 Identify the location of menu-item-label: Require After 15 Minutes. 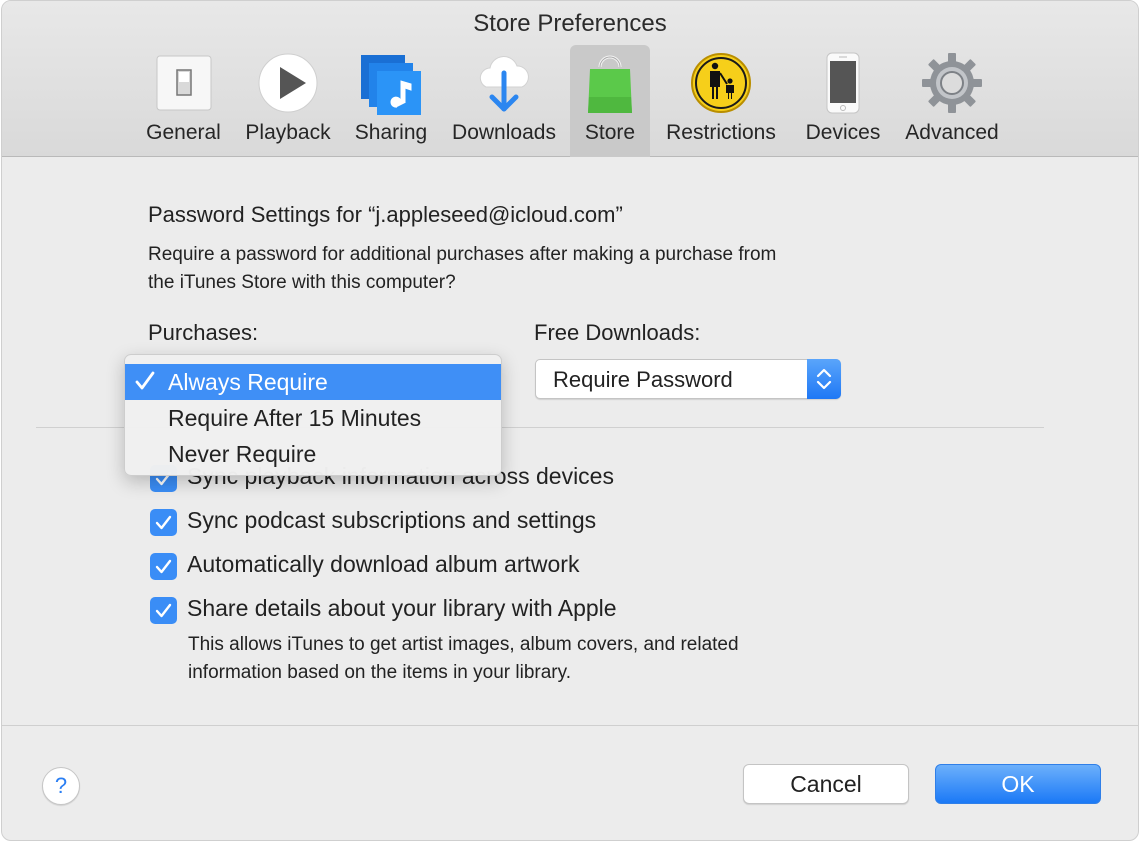
(295, 418).